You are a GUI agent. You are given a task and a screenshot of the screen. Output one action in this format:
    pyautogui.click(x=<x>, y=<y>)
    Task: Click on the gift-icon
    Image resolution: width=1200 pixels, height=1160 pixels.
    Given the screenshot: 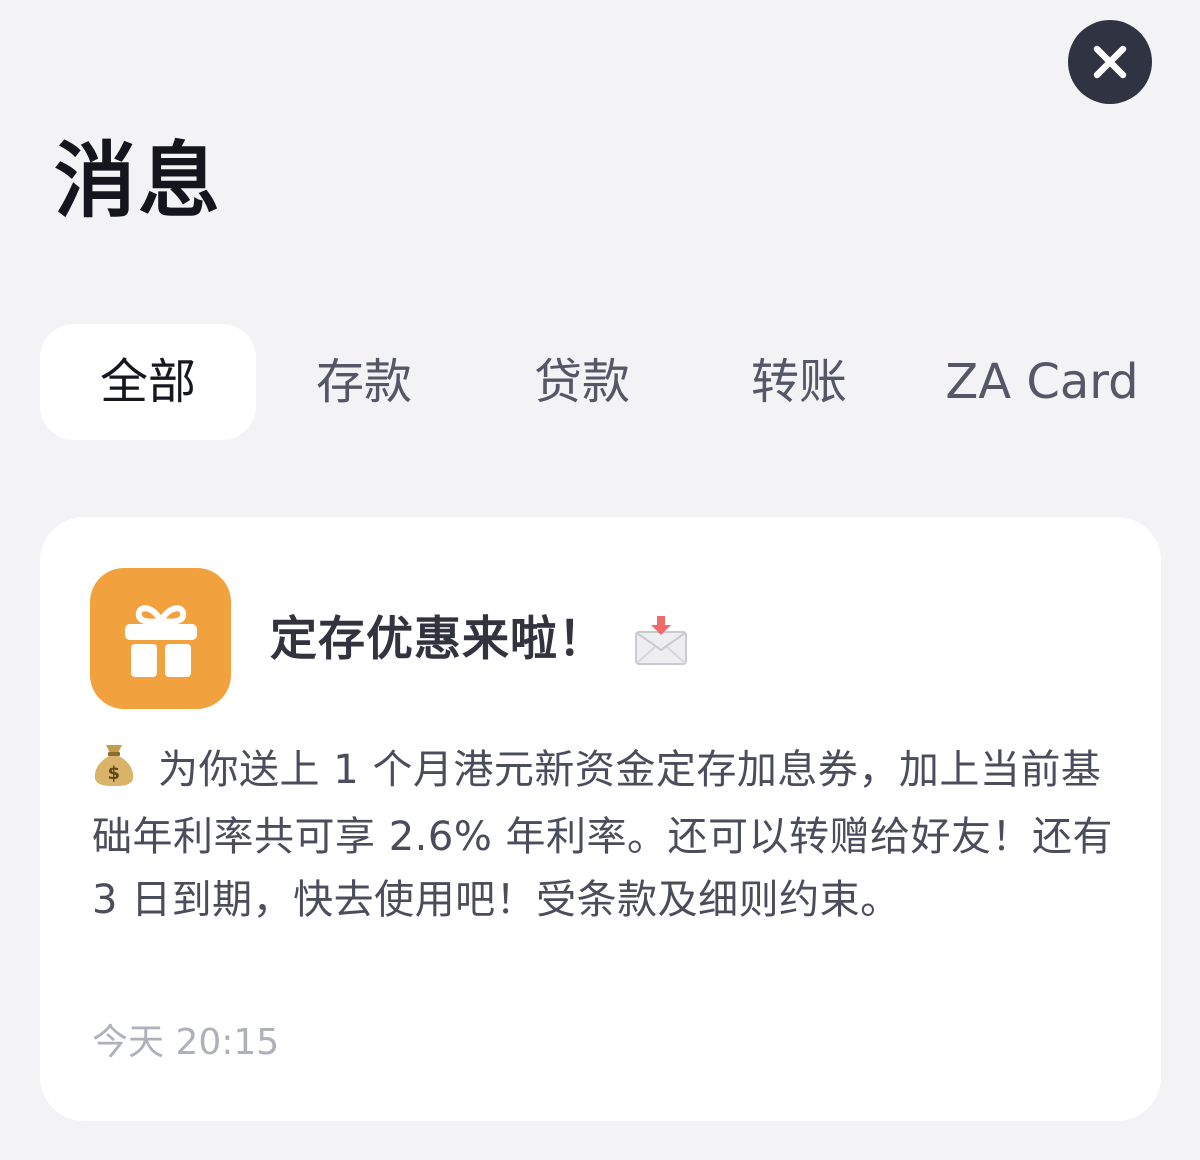 What is the action you would take?
    pyautogui.click(x=160, y=640)
    